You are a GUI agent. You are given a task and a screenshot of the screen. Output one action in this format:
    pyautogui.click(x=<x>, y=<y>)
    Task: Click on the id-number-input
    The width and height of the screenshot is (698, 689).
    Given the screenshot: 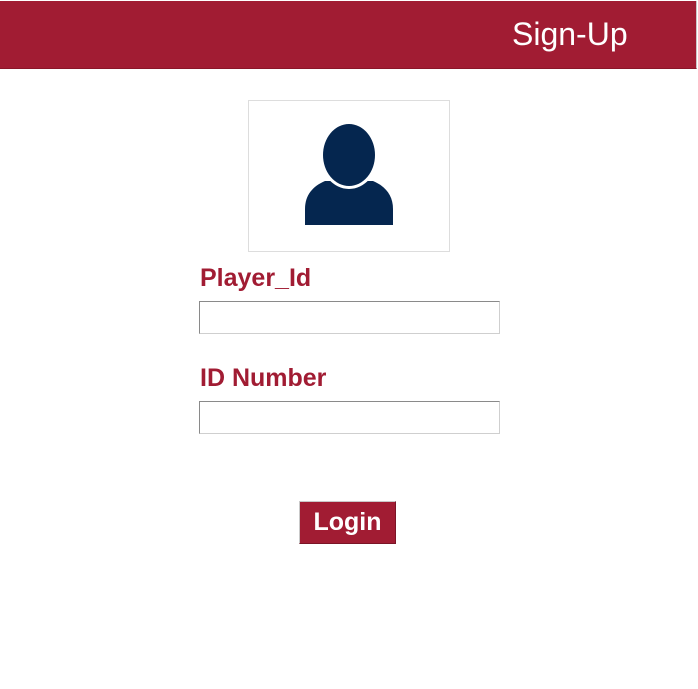 What is the action you would take?
    pyautogui.click(x=349, y=417)
    